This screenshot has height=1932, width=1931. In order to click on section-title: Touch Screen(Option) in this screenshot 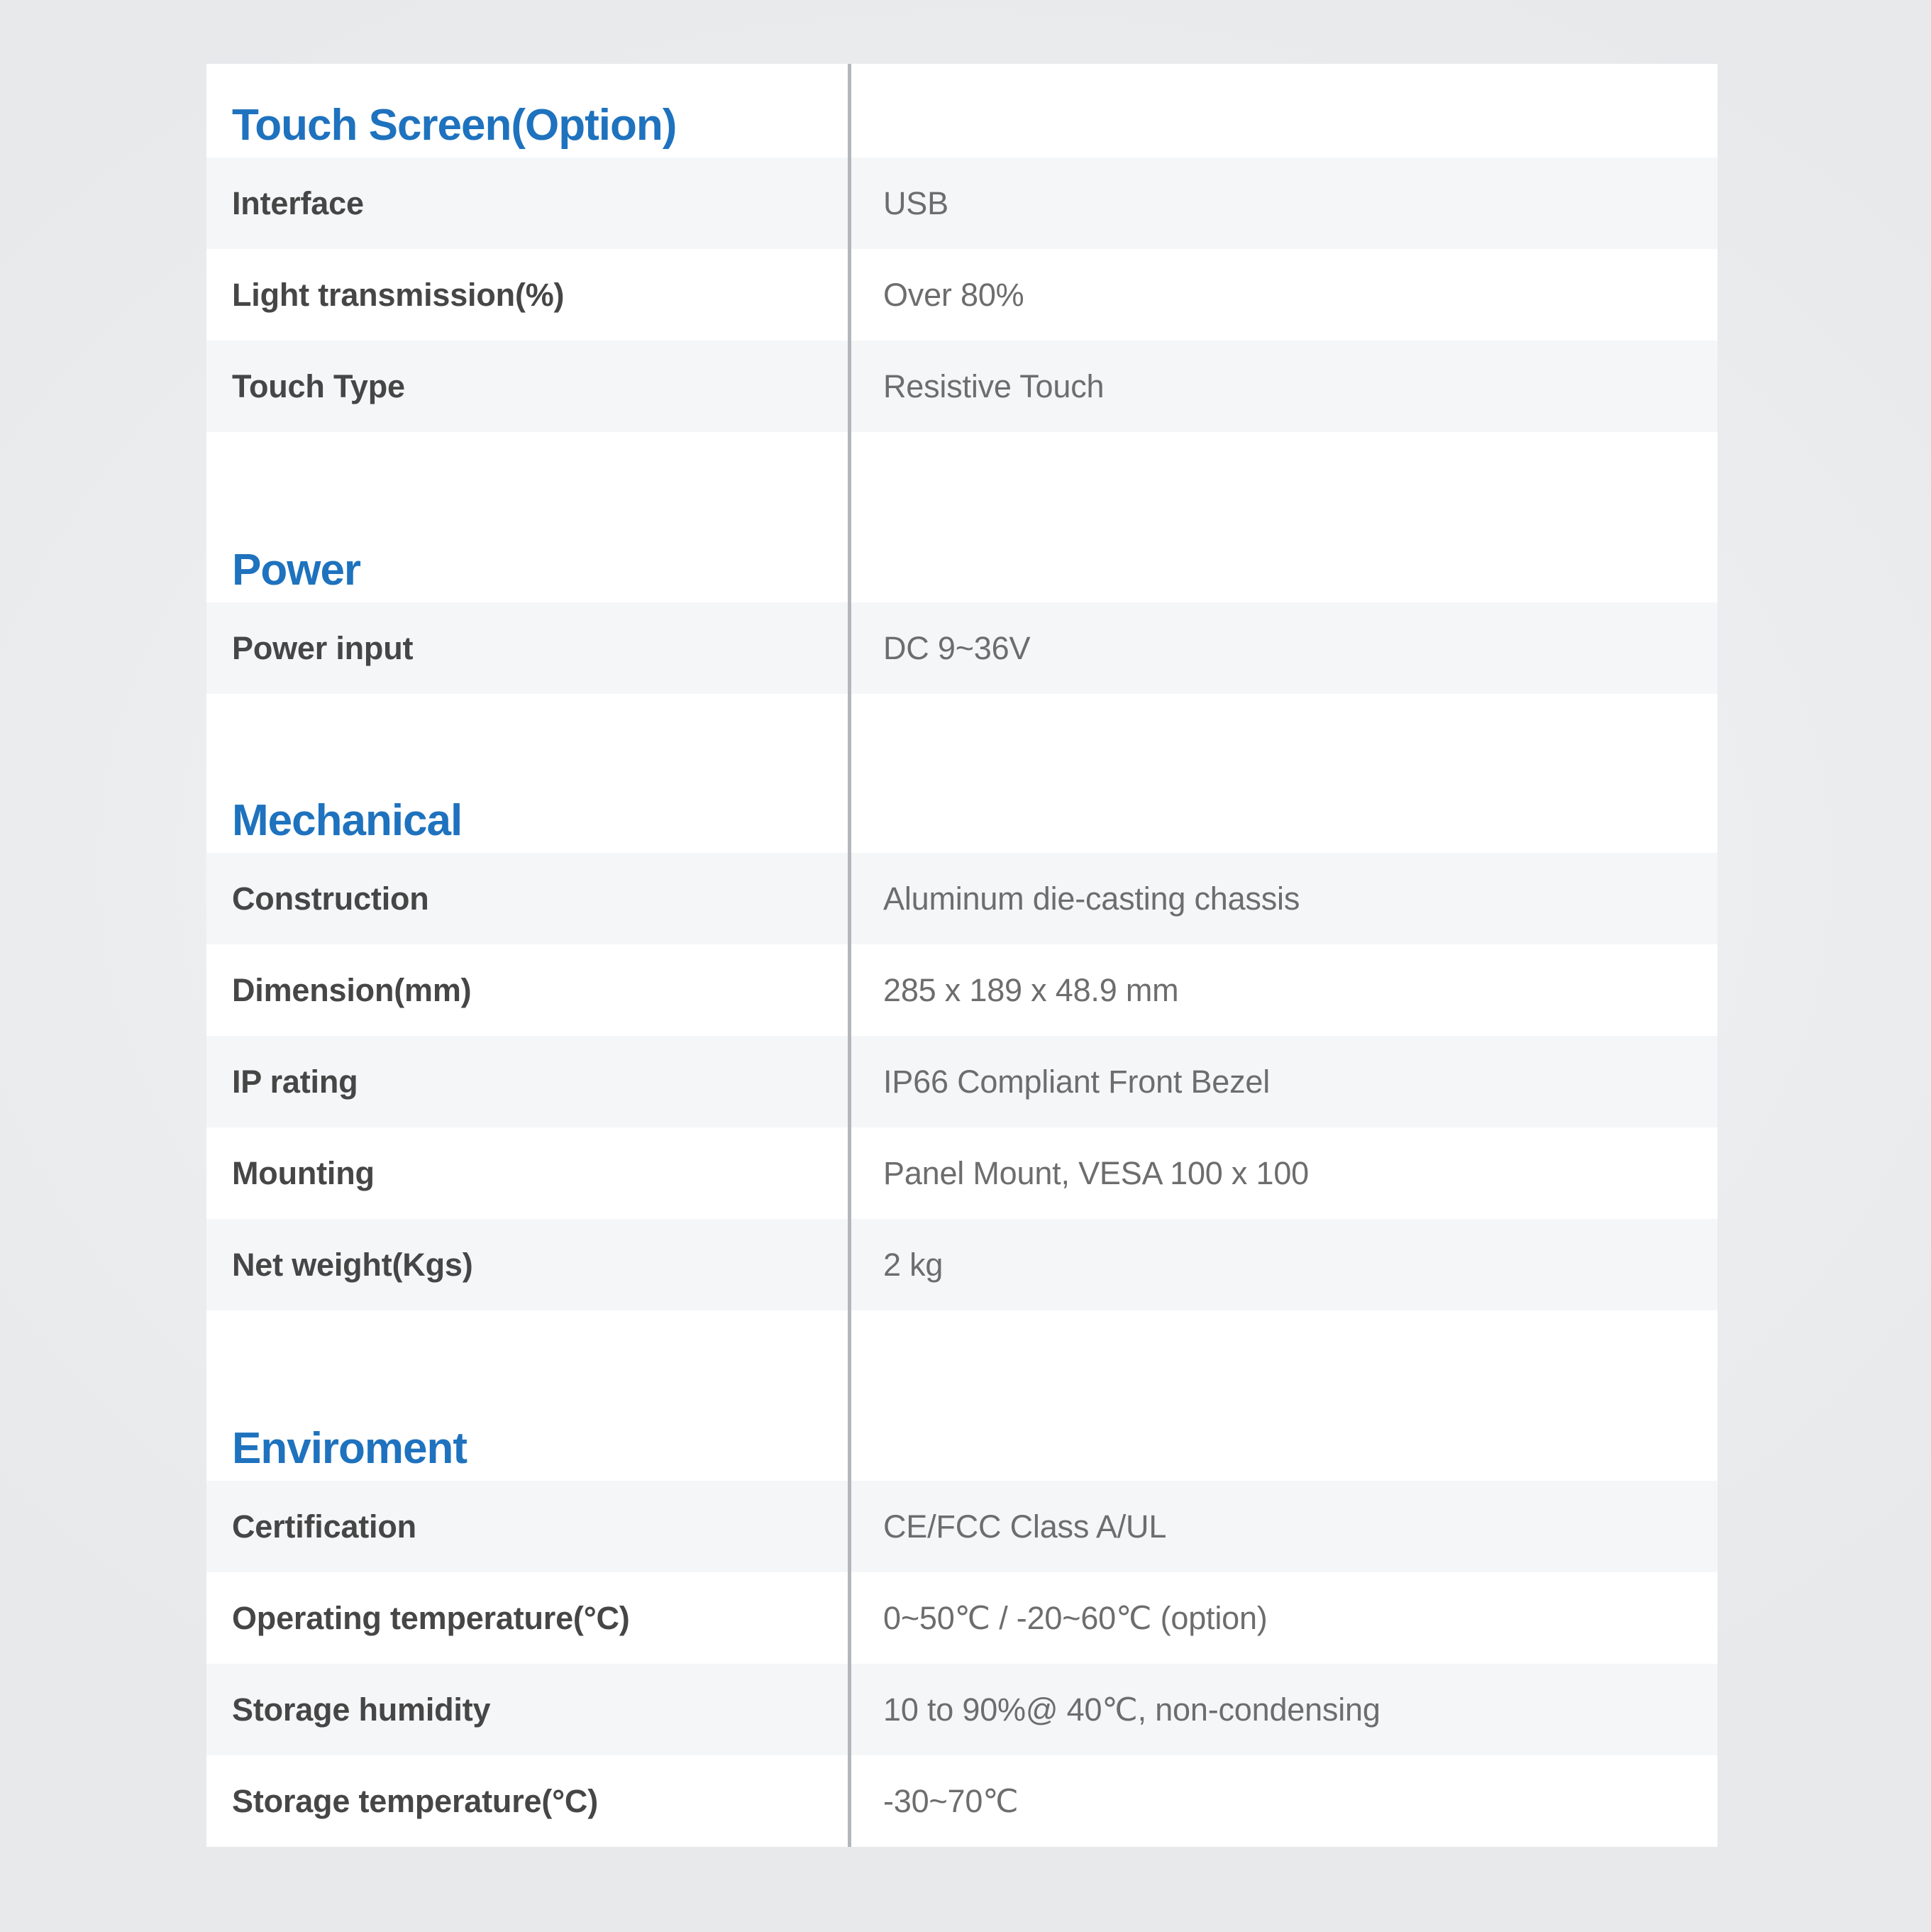, I will do `click(454, 125)`.